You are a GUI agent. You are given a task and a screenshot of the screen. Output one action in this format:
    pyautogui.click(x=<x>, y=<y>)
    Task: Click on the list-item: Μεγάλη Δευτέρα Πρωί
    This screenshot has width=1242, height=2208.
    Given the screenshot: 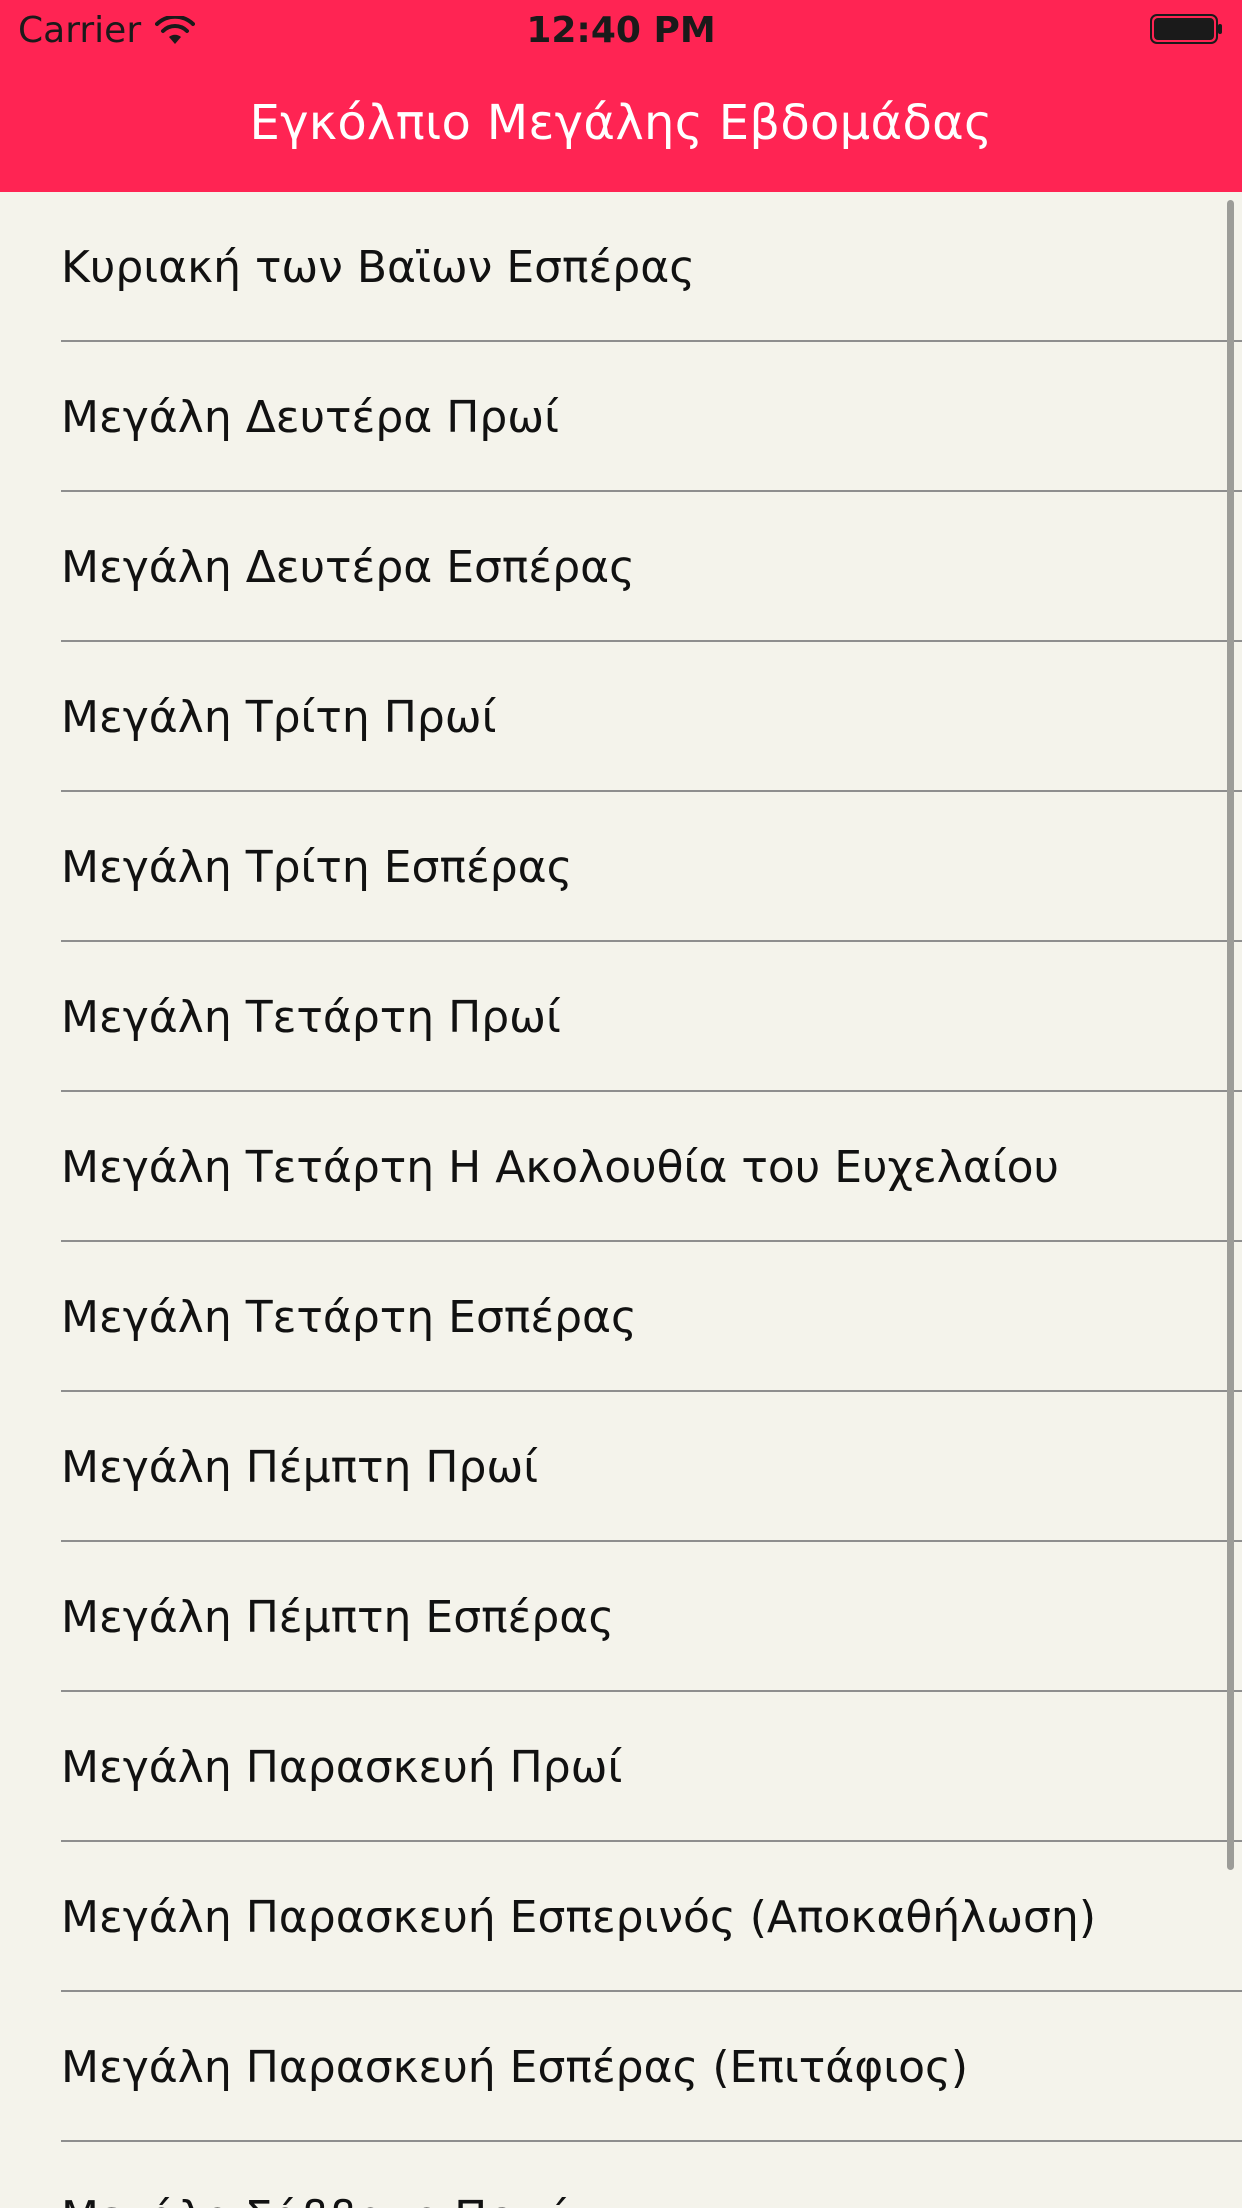 What is the action you would take?
    pyautogui.click(x=621, y=417)
    